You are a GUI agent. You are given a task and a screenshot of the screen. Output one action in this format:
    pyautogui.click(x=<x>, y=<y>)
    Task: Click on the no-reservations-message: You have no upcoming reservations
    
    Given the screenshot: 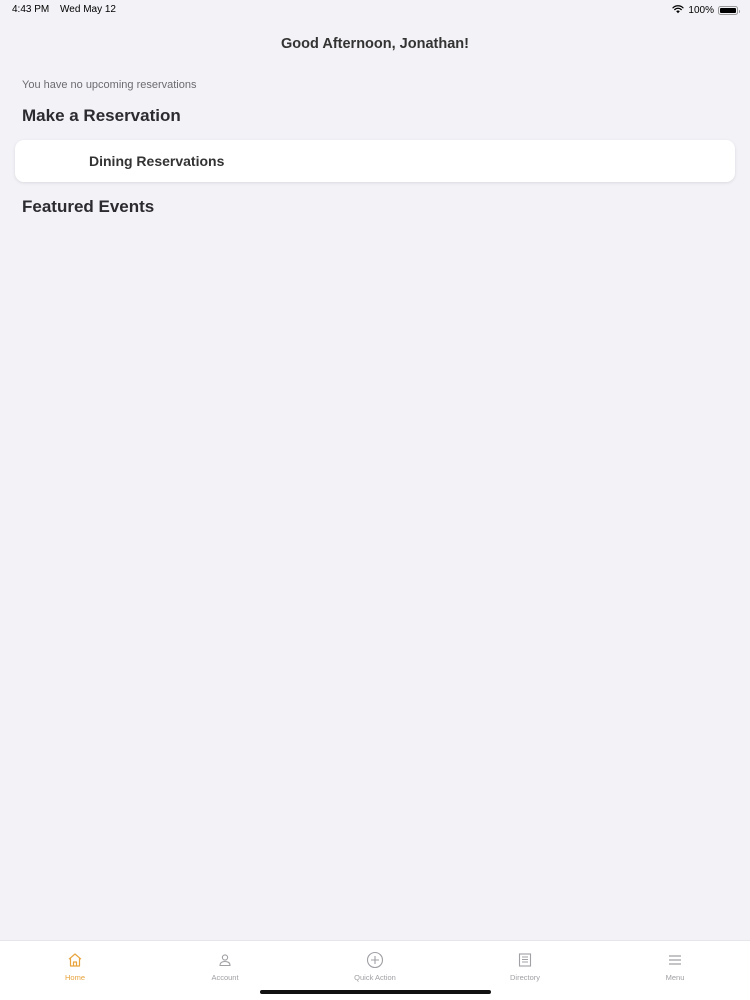 What is the action you would take?
    pyautogui.click(x=109, y=85)
    